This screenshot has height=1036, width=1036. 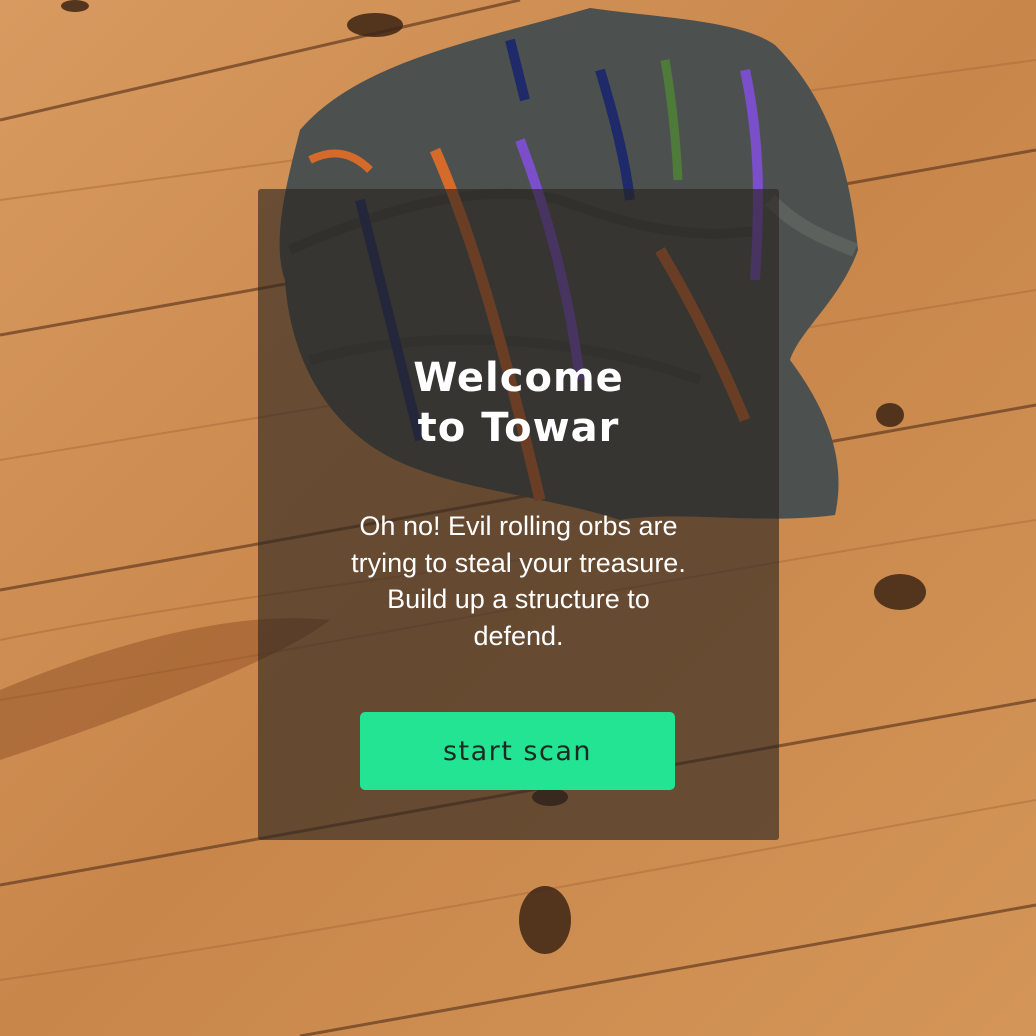 I want to click on welcome-title-line-1: Welcome, so click(x=518, y=378).